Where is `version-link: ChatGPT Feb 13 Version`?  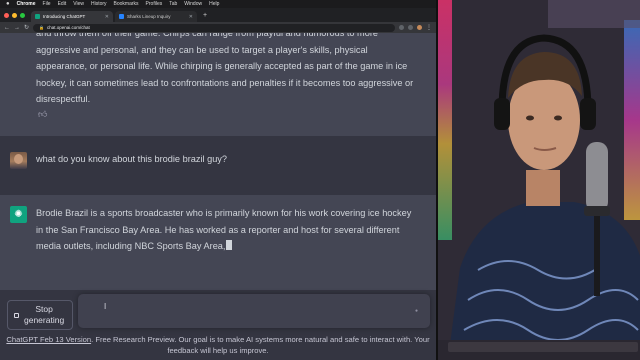
version-link: ChatGPT Feb 13 Version is located at coordinates (48, 339).